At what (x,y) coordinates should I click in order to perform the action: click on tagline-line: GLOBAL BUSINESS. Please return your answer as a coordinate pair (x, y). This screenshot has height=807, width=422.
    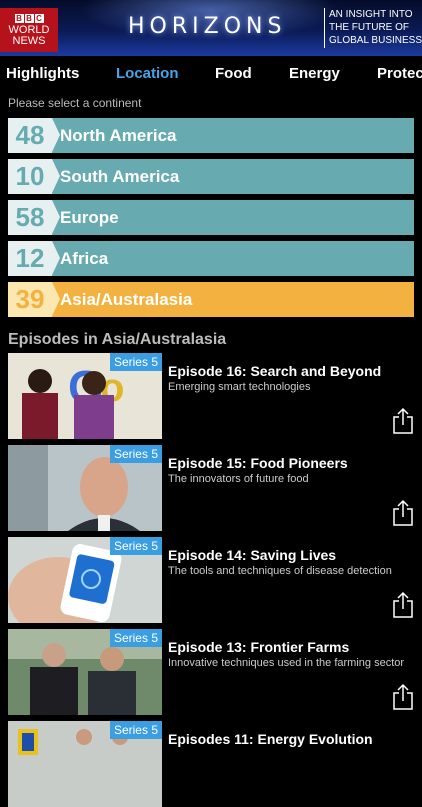
    Looking at the image, I should click on (375, 40).